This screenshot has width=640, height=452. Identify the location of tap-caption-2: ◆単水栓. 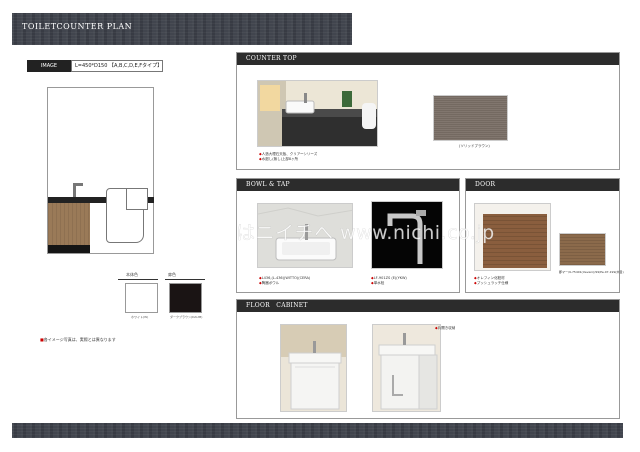
(378, 283).